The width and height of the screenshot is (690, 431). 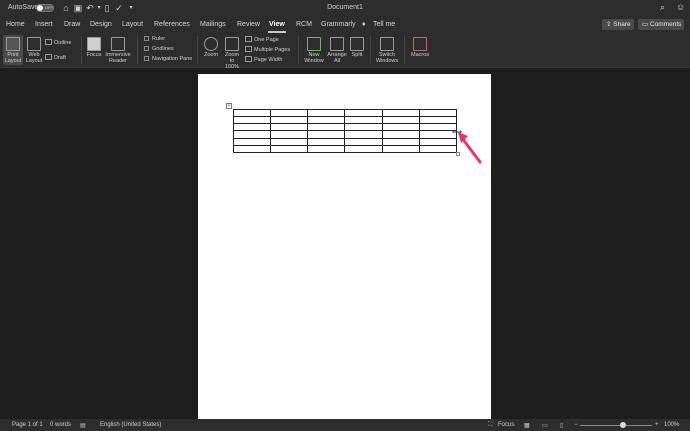 What do you see at coordinates (357, 55) in the screenshot?
I see `split-label: Split` at bounding box center [357, 55].